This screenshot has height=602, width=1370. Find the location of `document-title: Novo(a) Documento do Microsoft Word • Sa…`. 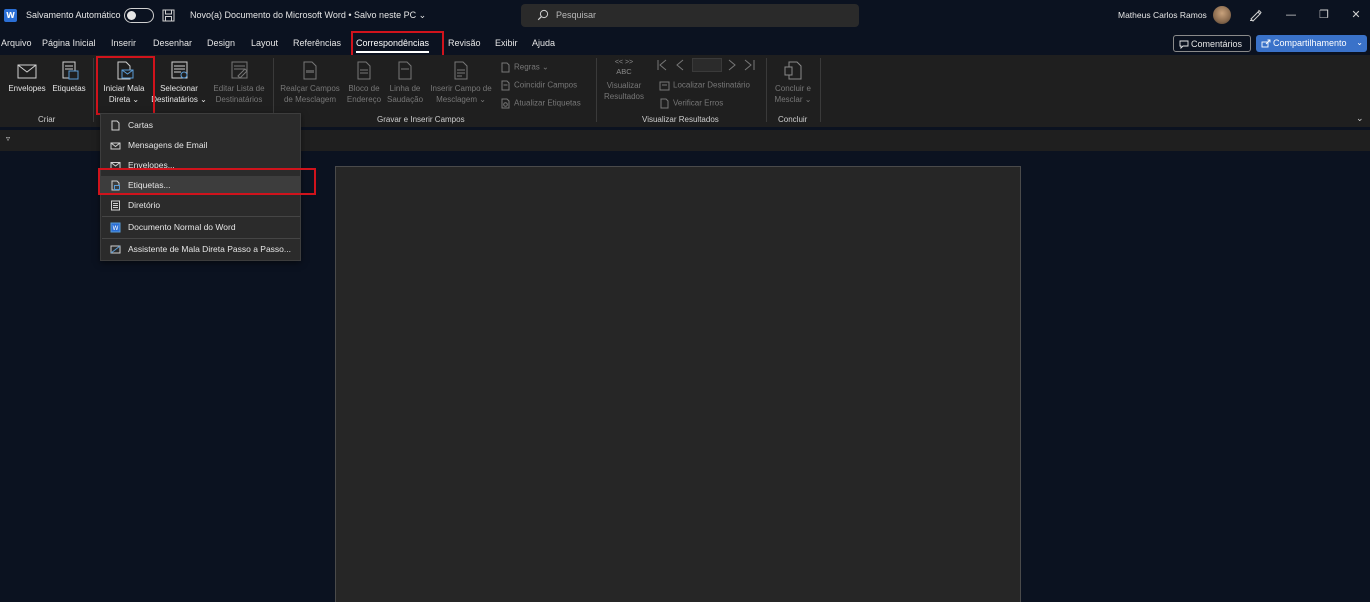

document-title: Novo(a) Documento do Microsoft Word • Sa… is located at coordinates (308, 15).